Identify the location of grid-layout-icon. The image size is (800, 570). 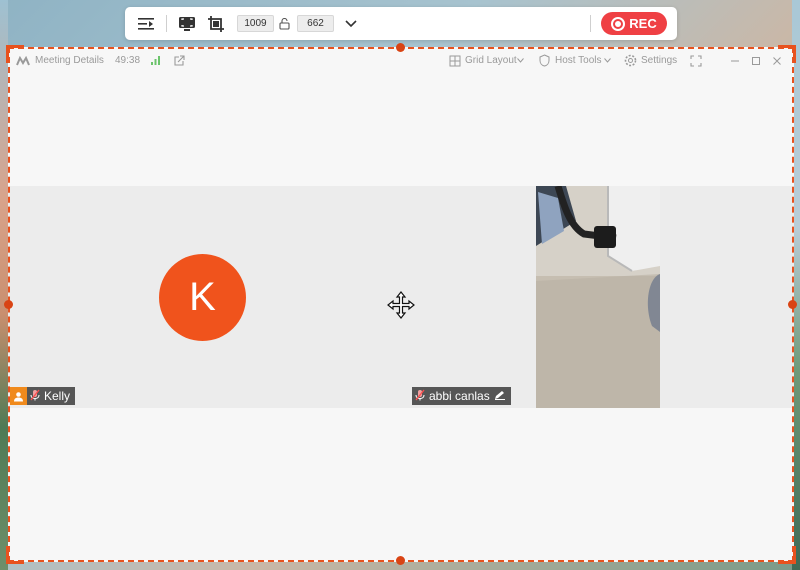
(454, 60).